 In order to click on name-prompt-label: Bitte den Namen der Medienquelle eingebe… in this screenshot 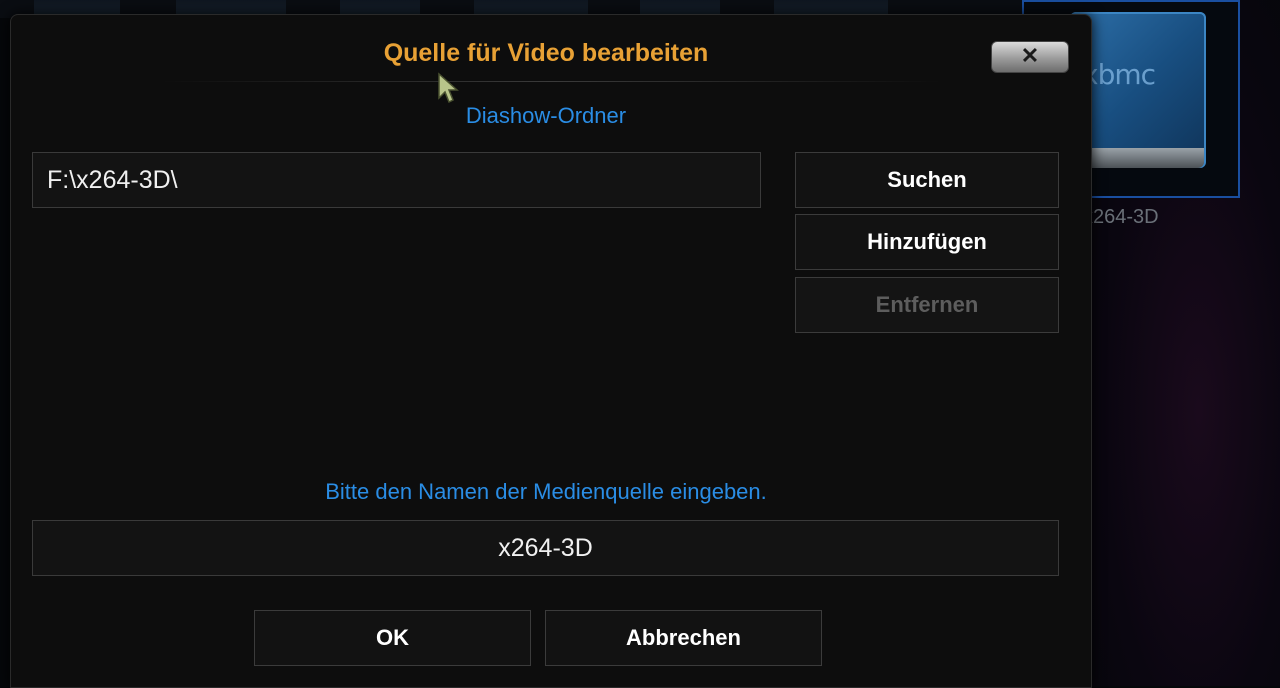, I will do `click(546, 491)`.